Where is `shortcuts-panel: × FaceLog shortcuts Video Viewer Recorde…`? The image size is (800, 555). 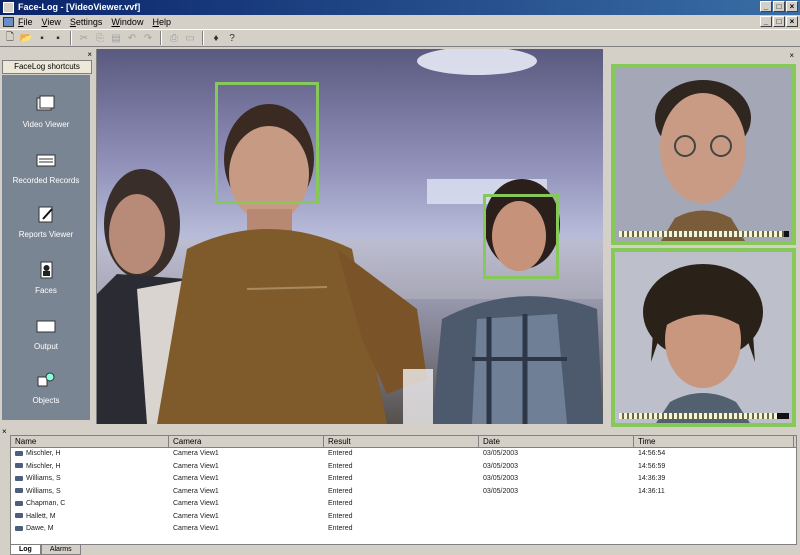 shortcuts-panel: × FaceLog shortcuts Video Viewer Recorde… is located at coordinates (48, 236).